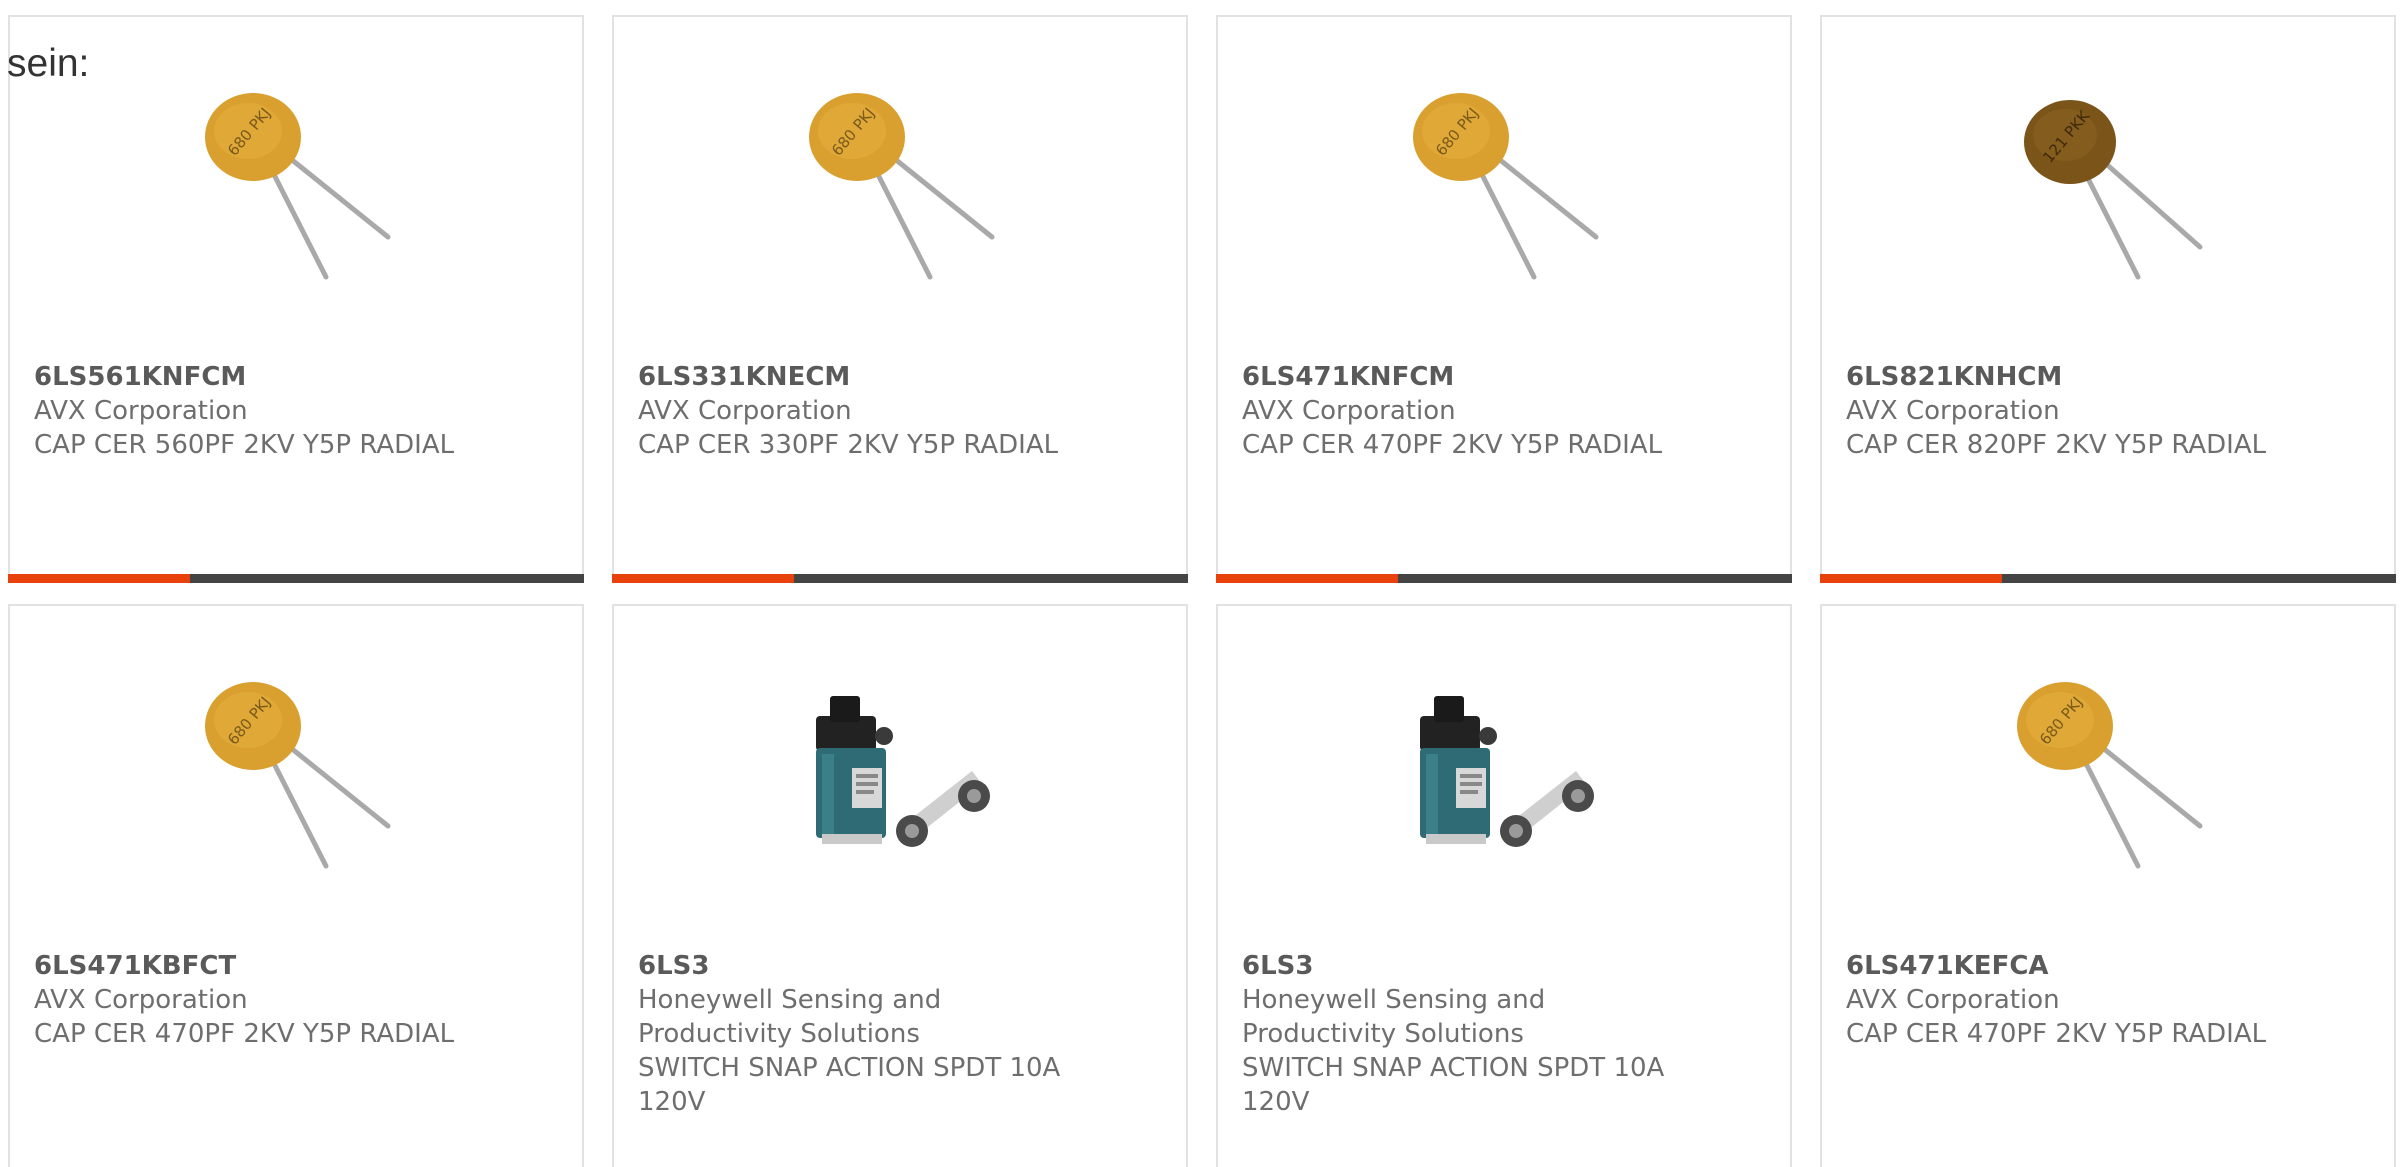 Image resolution: width=2400 pixels, height=1167 pixels. I want to click on product-description: CAP CER 820PF 2KV Y5P RADIAL, so click(2056, 445).